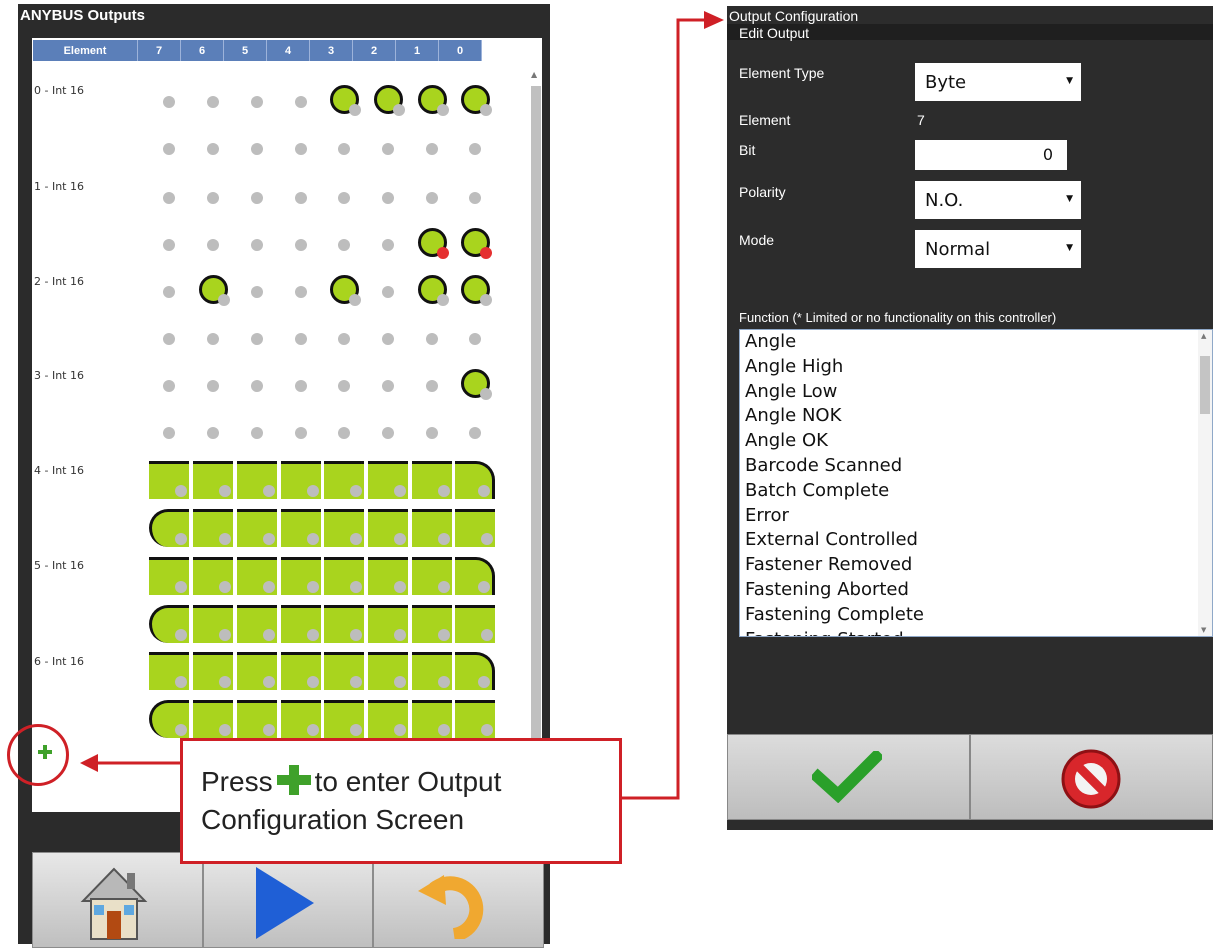 Image resolution: width=1213 pixels, height=948 pixels. I want to click on function-option: Fastener Removed, so click(976, 565).